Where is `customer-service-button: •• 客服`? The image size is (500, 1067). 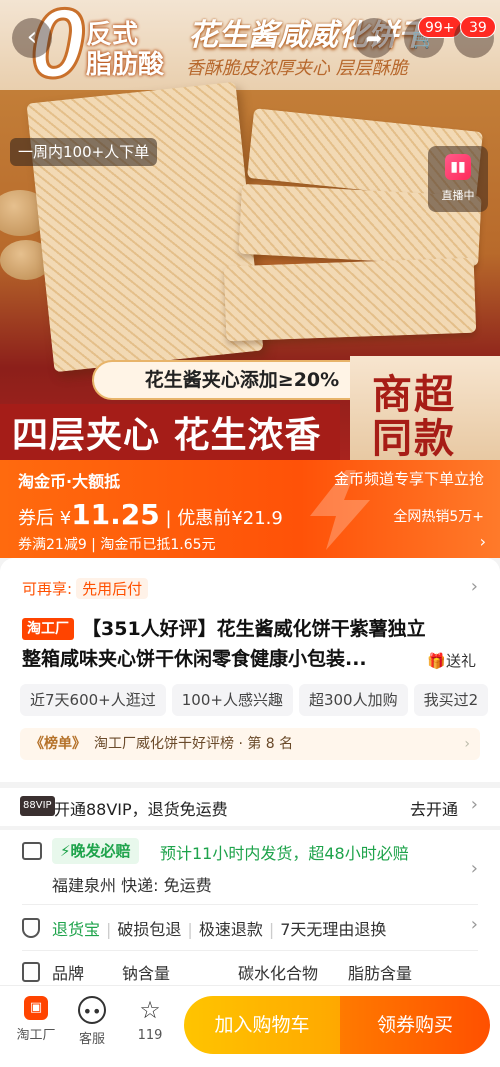
customer-service-button: •• 客服 is located at coordinates (92, 1021).